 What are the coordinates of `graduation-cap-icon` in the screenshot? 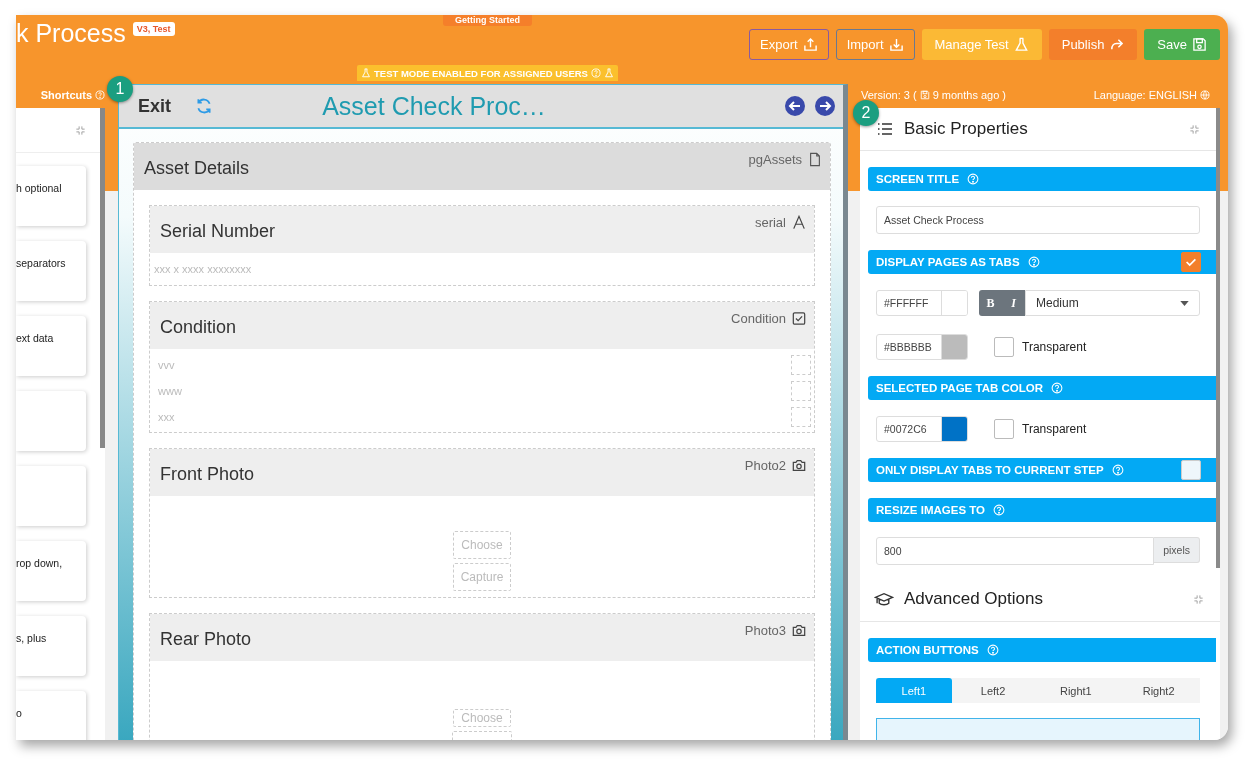 It's located at (884, 599).